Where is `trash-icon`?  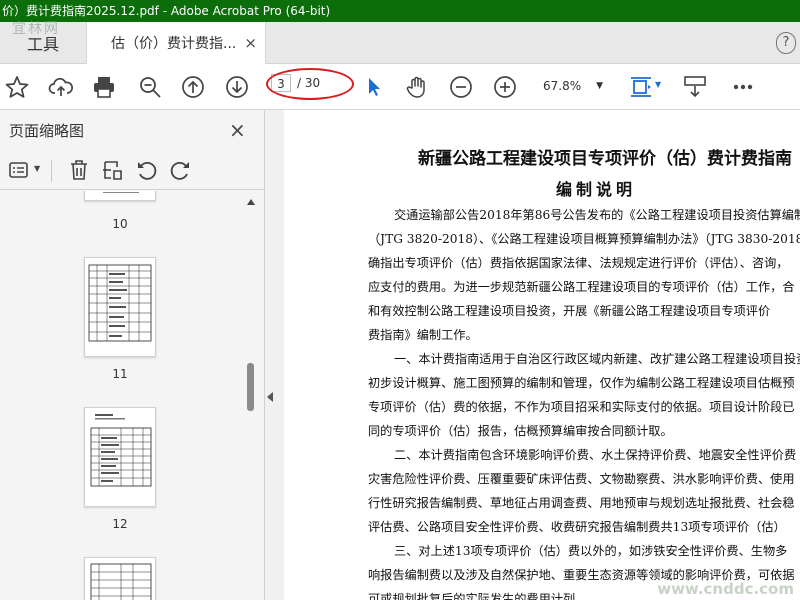
trash-icon is located at coordinates (79, 170).